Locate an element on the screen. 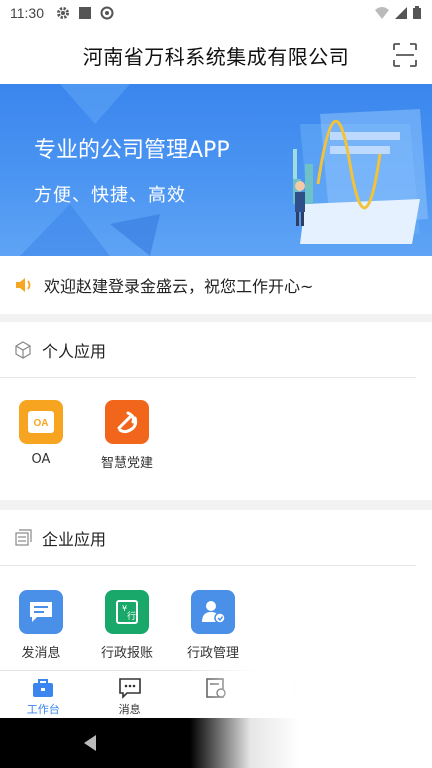  section-title: 个人应用 is located at coordinates (74, 351).